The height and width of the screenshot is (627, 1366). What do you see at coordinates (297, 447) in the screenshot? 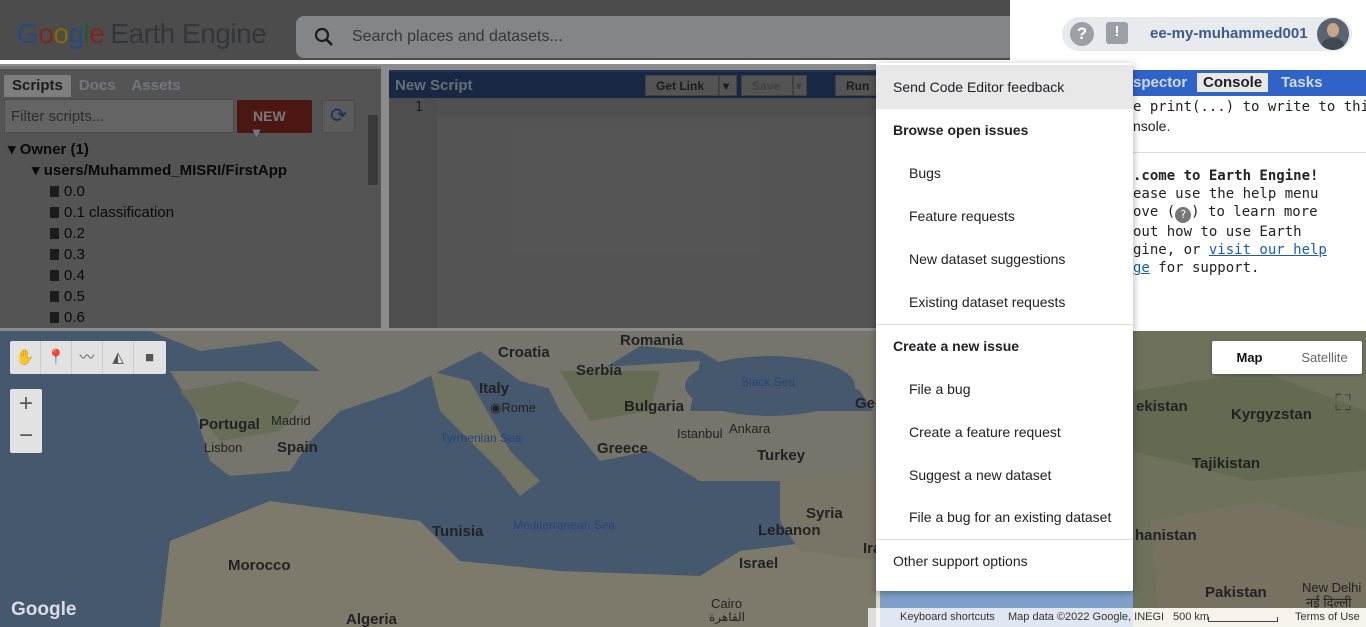
I see `map-label: Spain` at bounding box center [297, 447].